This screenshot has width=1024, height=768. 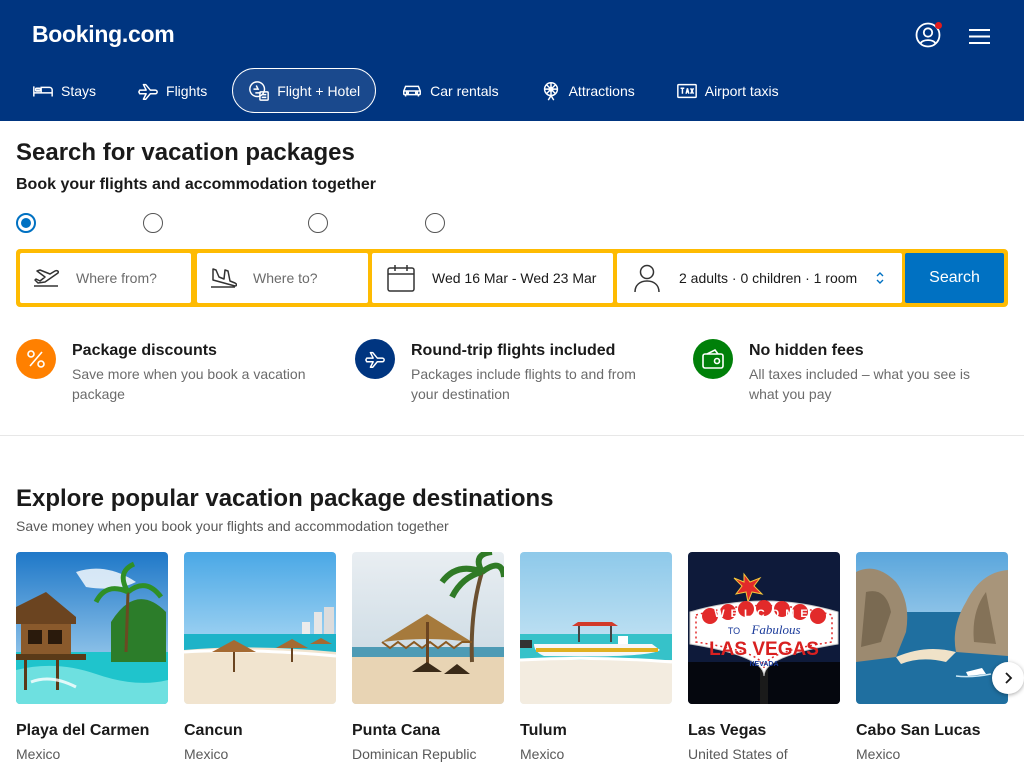 What do you see at coordinates (401, 278) in the screenshot?
I see `calendar-icon` at bounding box center [401, 278].